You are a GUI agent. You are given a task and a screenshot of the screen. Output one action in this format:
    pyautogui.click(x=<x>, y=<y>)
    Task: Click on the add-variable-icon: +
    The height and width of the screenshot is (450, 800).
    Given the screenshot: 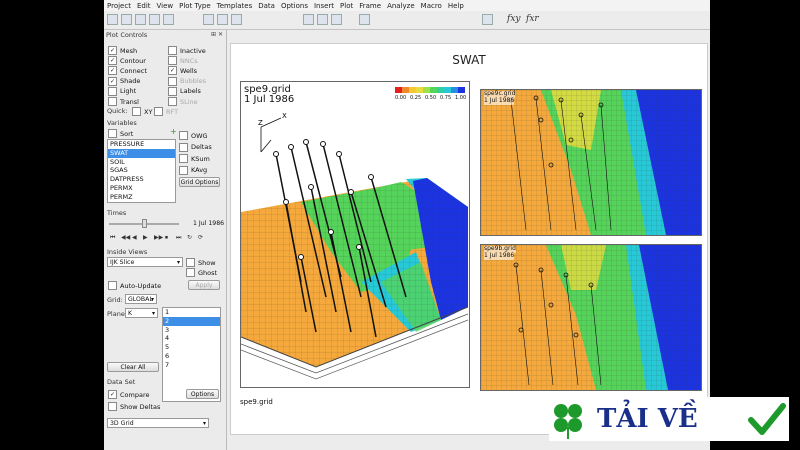 What is the action you would take?
    pyautogui.click(x=173, y=131)
    